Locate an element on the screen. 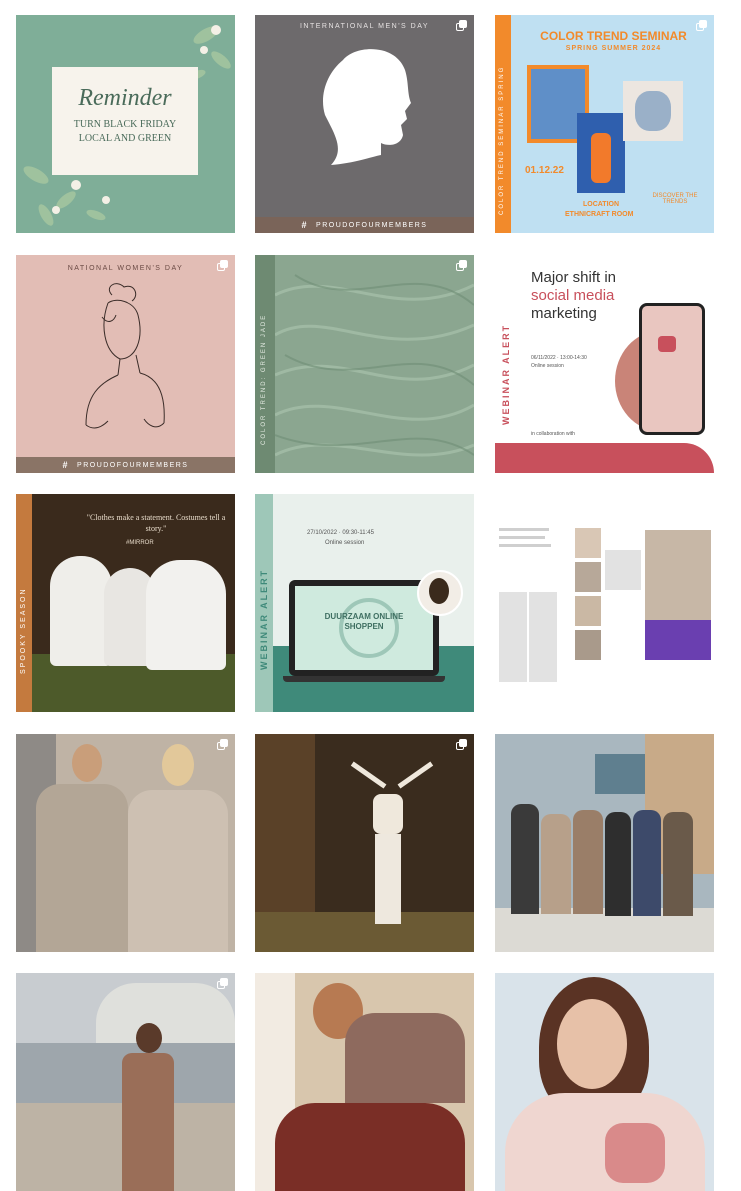 The image size is (741, 1191). person-arm-left is located at coordinates (368, 775).